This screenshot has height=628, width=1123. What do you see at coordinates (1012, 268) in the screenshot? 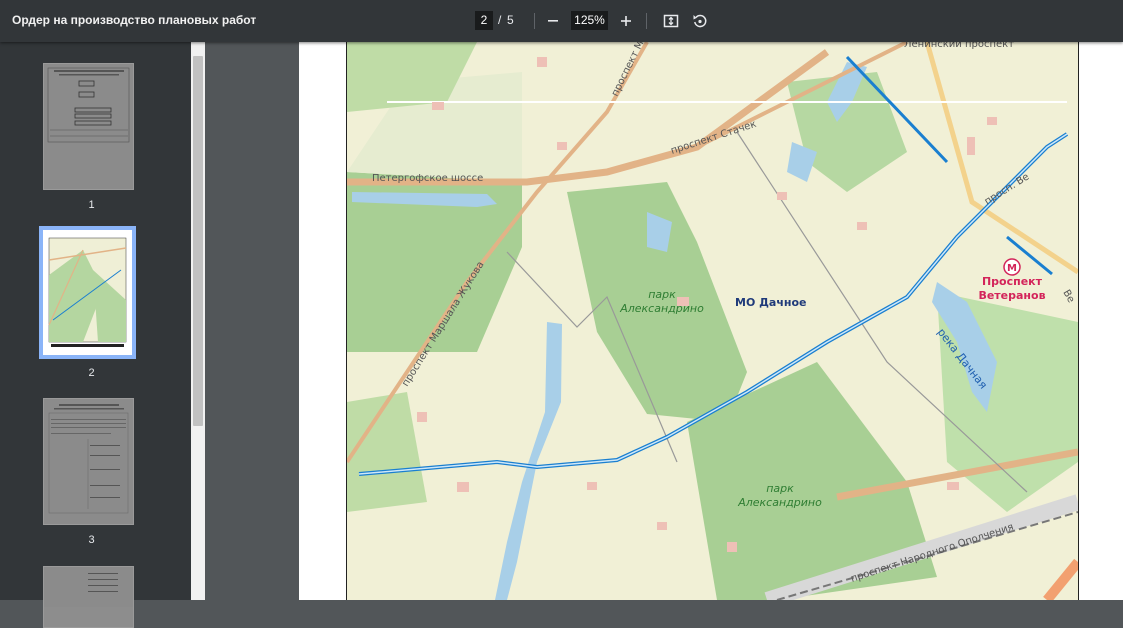
I see `metro-symbol: М` at bounding box center [1012, 268].